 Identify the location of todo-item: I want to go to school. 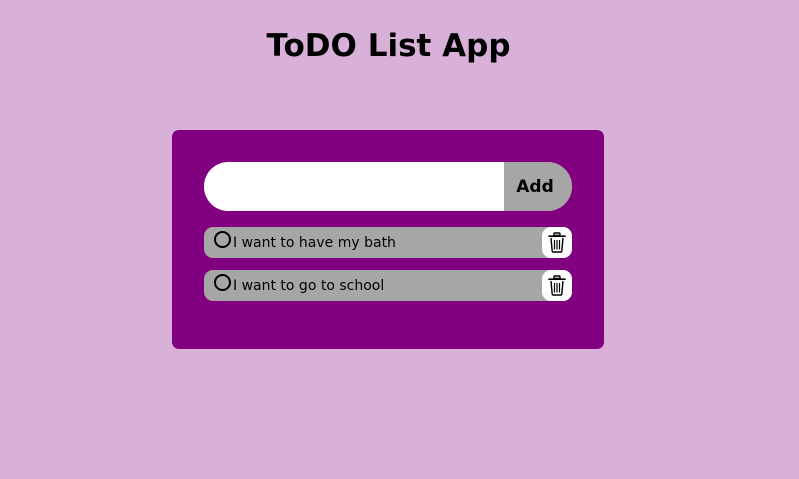
(388, 285).